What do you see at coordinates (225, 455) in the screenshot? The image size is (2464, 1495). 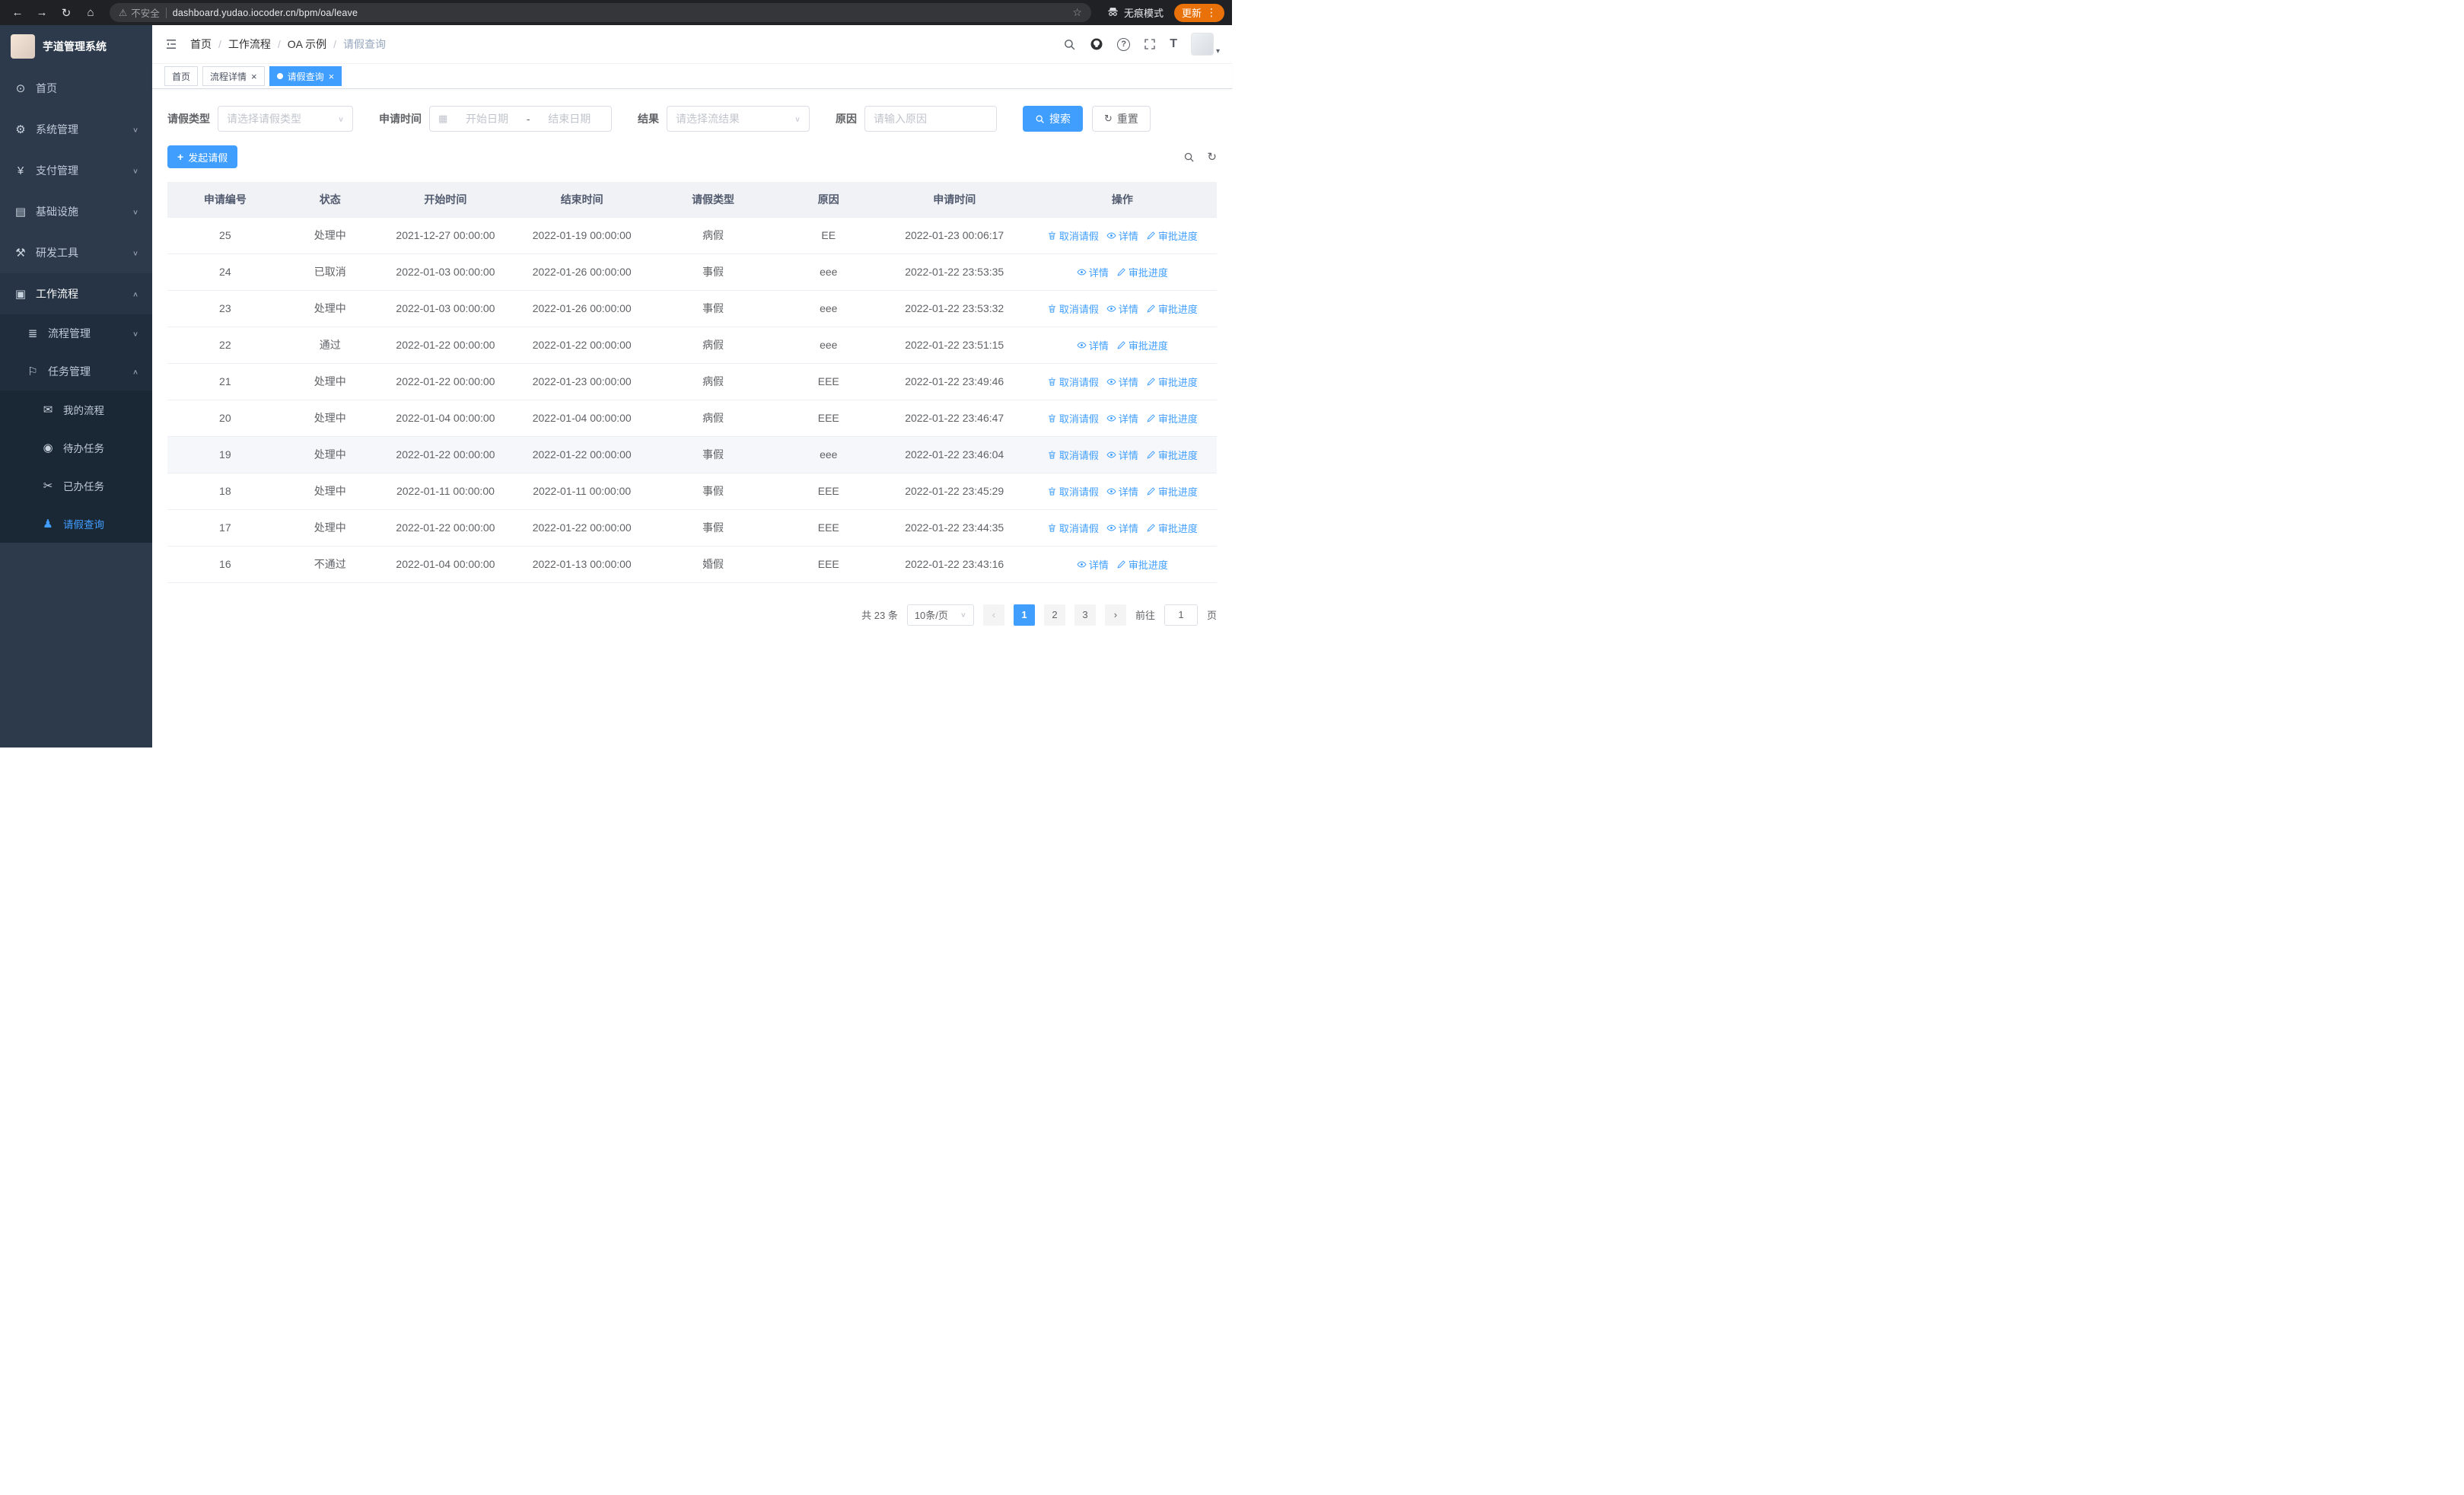 I see `cell-id: 19` at bounding box center [225, 455].